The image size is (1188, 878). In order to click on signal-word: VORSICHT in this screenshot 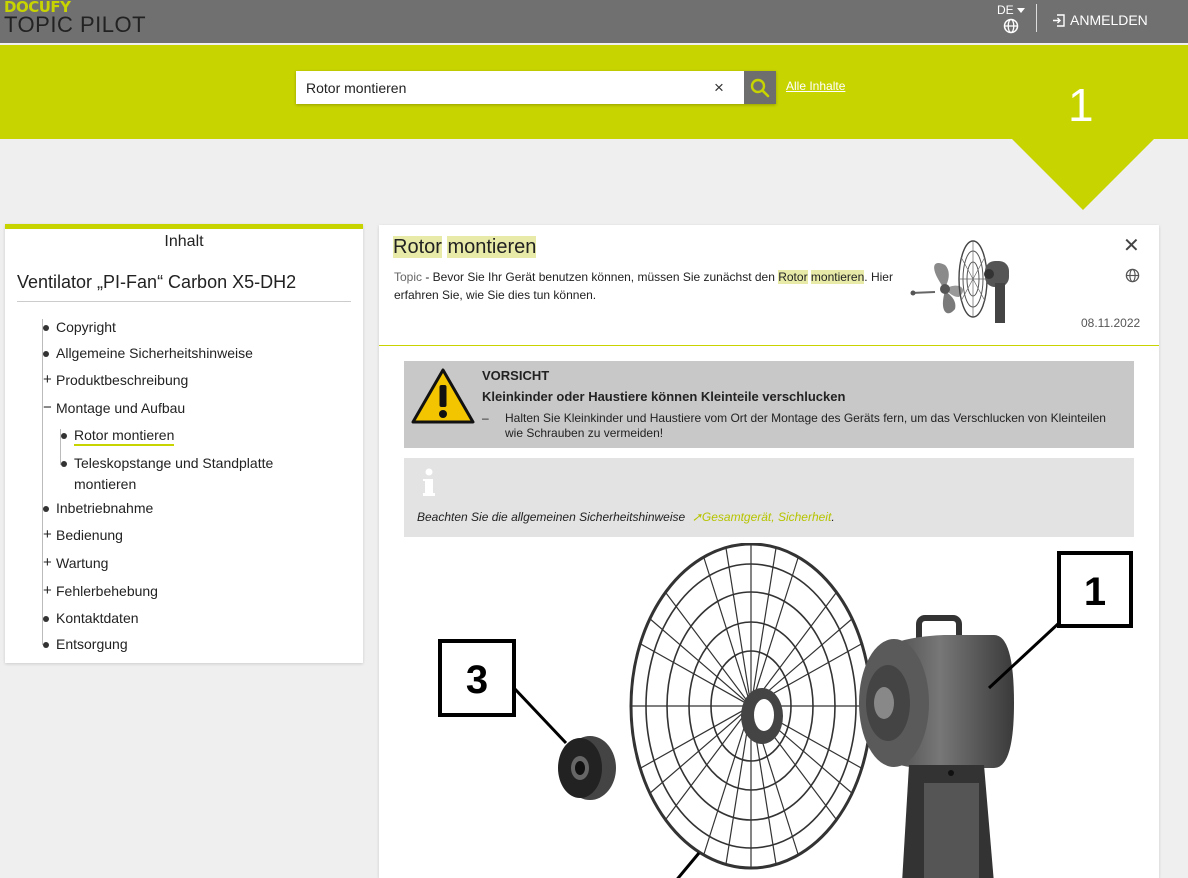, I will do `click(516, 375)`.